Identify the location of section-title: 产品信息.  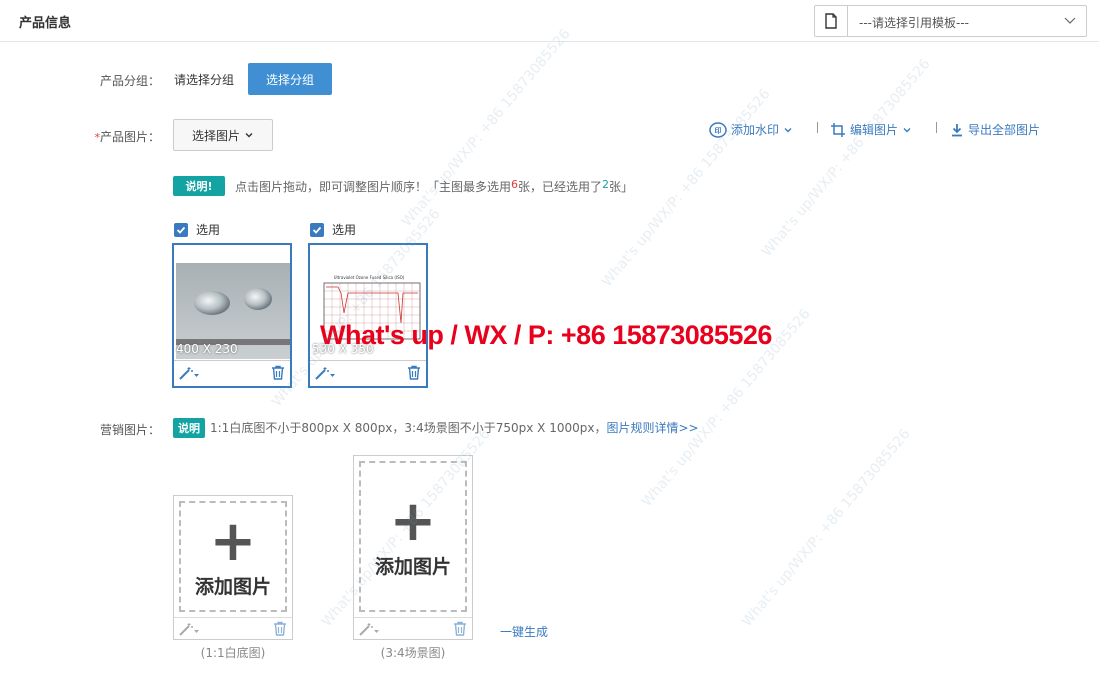
(45, 23).